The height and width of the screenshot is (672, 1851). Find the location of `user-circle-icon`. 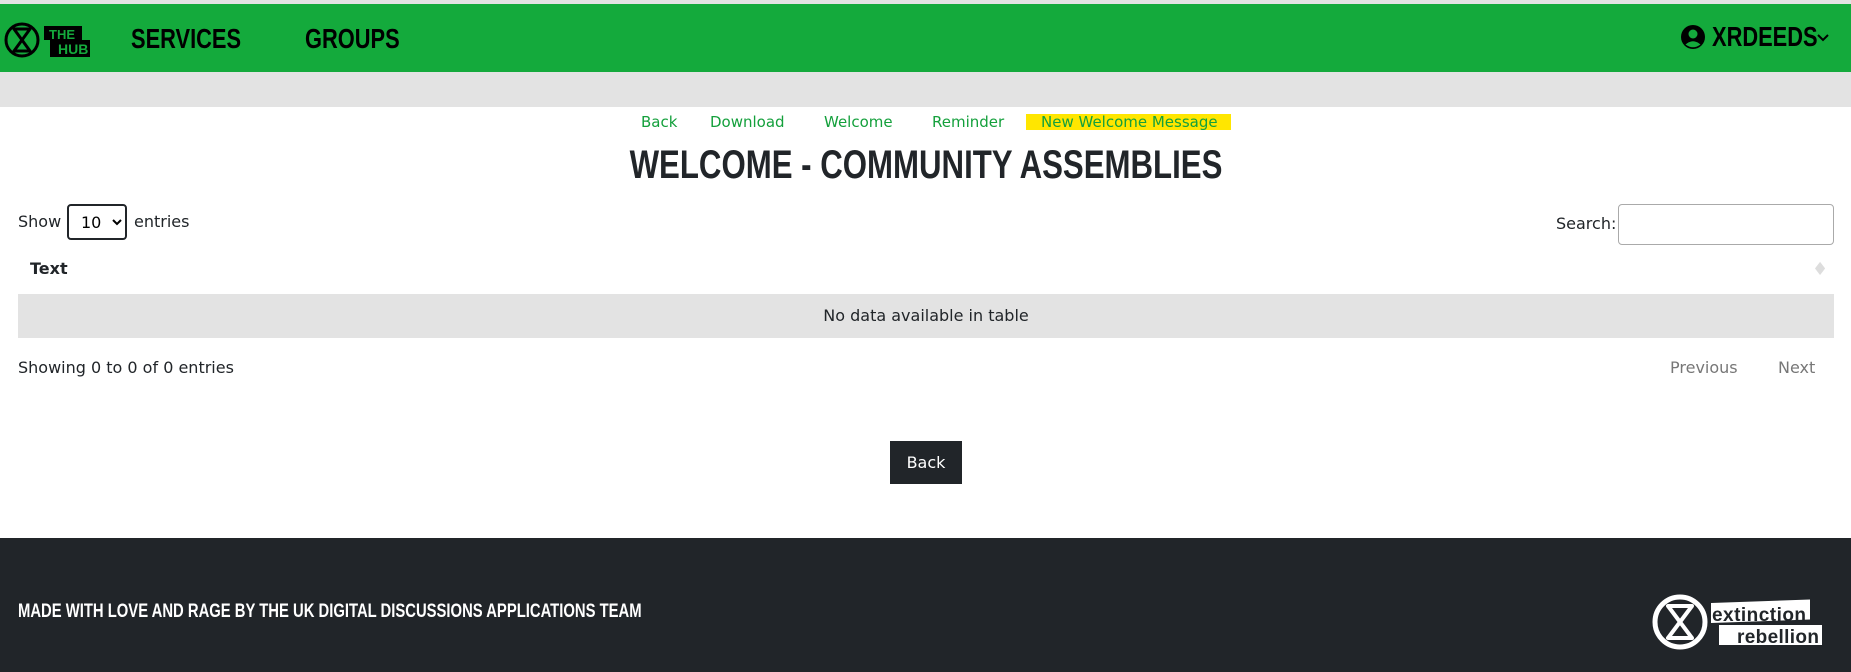

user-circle-icon is located at coordinates (1693, 37).